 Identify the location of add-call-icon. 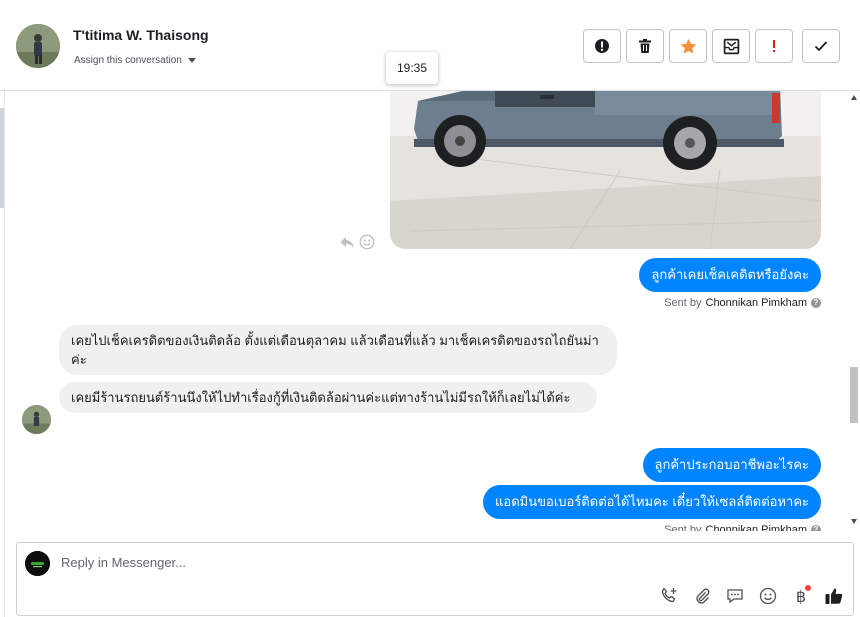
(669, 596).